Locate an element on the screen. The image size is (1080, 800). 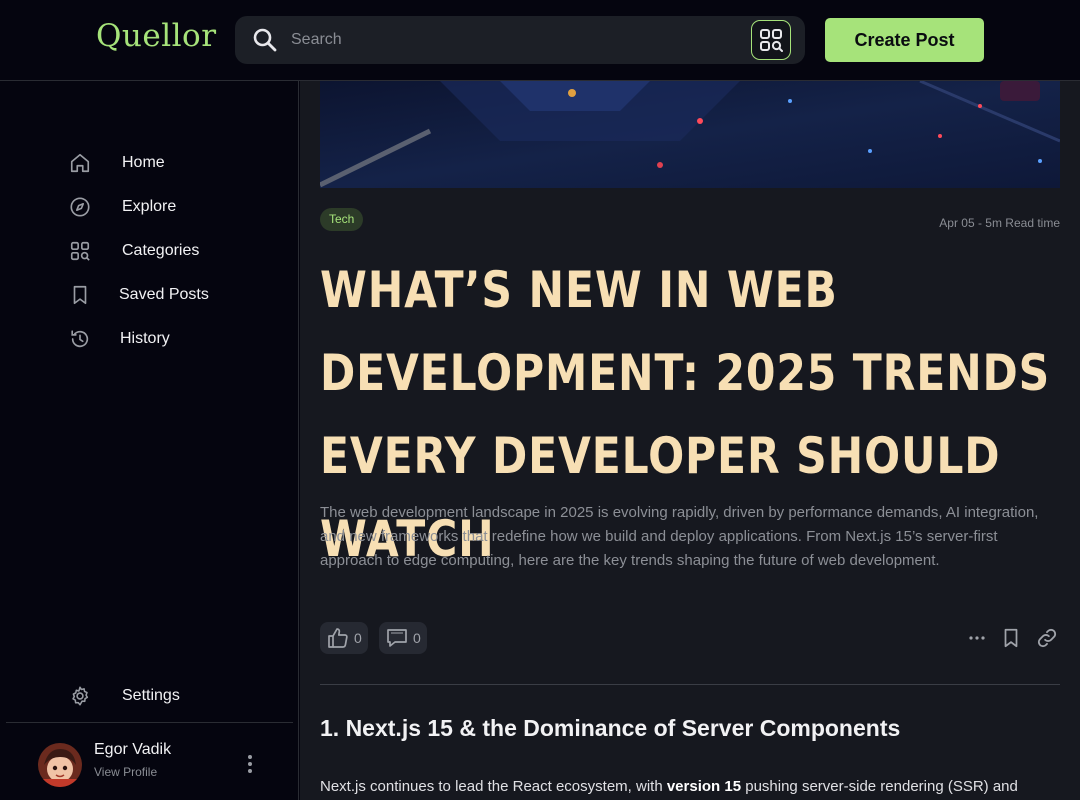
sidebar-item-label: Categories is located at coordinates (161, 250).